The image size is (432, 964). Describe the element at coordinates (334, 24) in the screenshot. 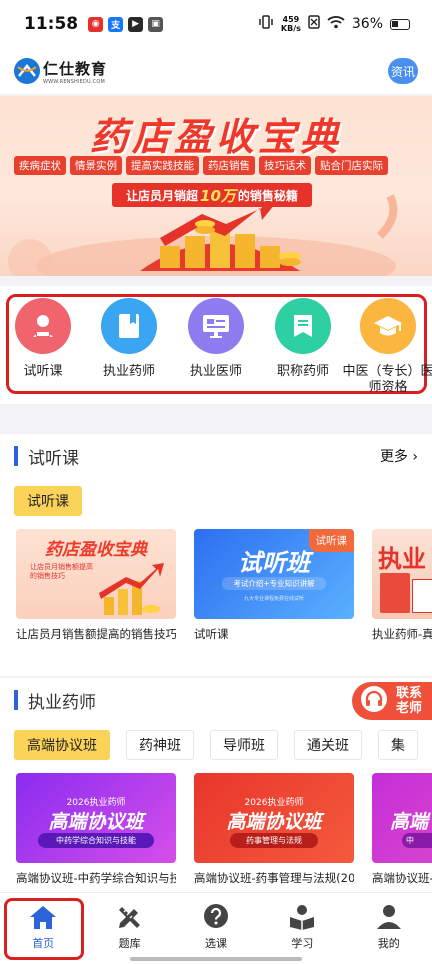

I see `status-right: 459 KB/s 36%` at that location.